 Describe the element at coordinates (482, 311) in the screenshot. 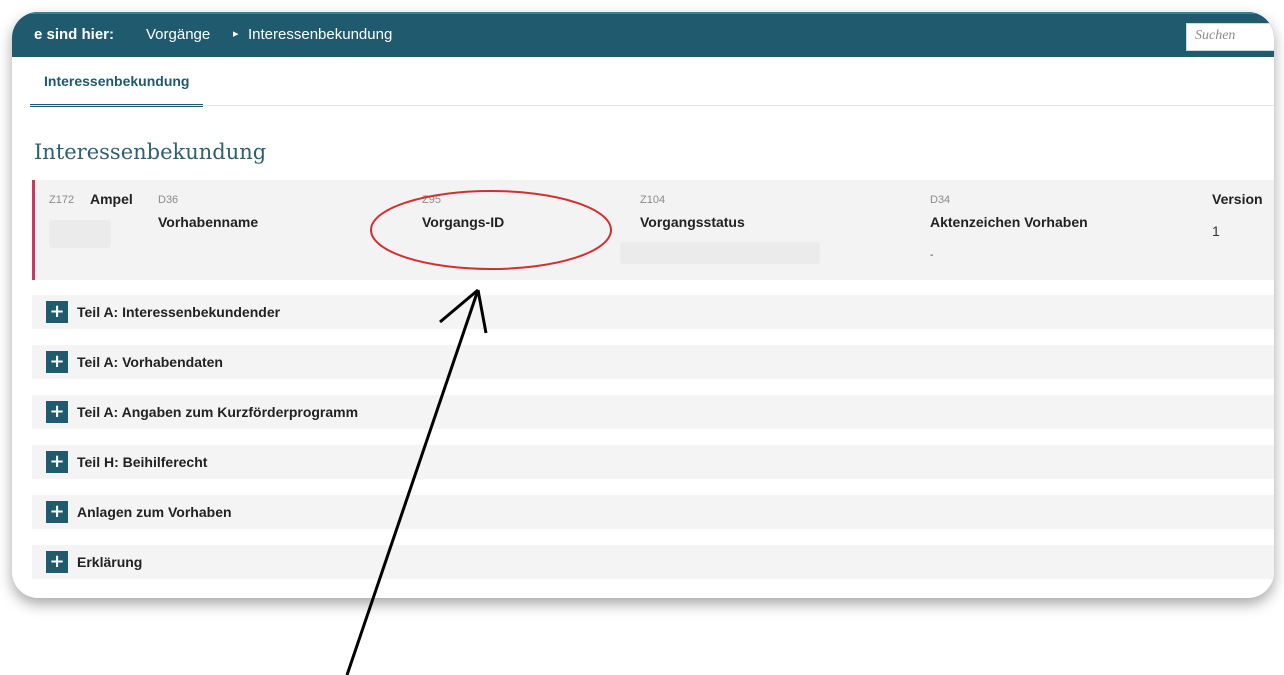

I see `annotation-arrow-head-right` at that location.